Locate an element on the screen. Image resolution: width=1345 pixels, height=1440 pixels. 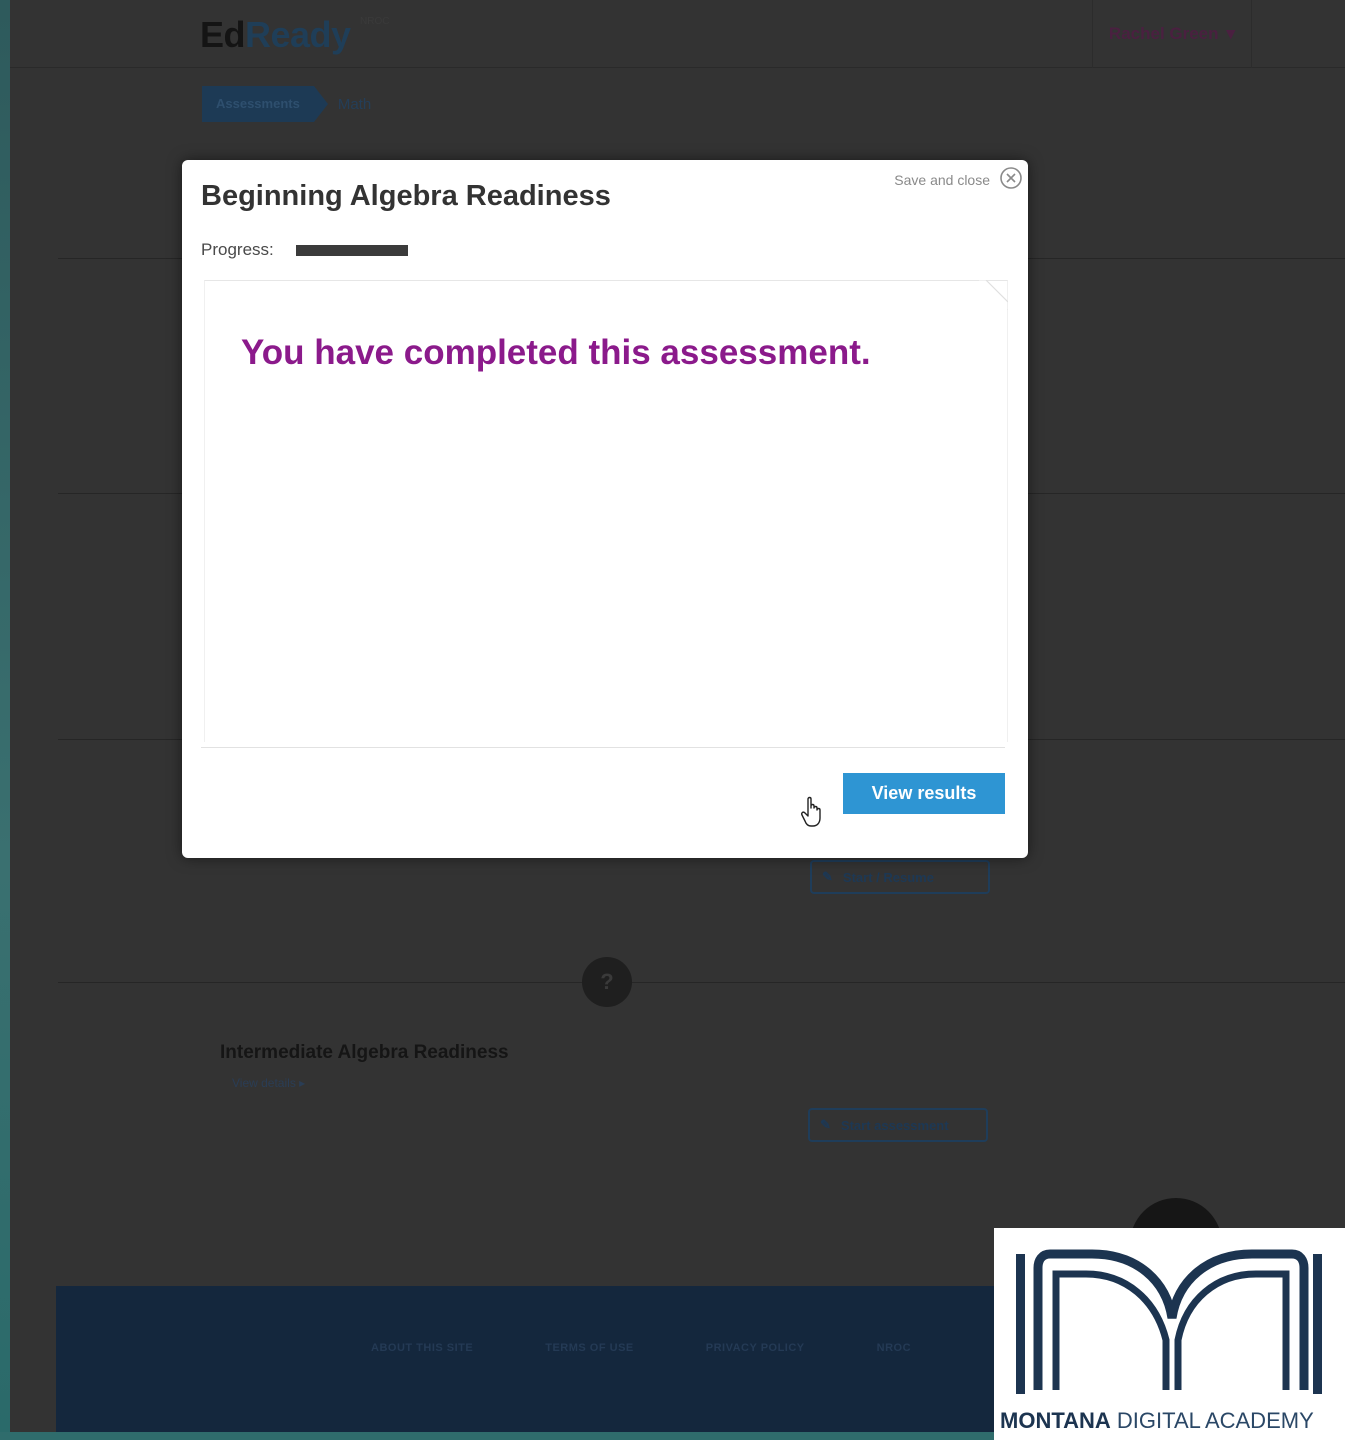
hand-pointer-cursor-icon is located at coordinates (811, 811).